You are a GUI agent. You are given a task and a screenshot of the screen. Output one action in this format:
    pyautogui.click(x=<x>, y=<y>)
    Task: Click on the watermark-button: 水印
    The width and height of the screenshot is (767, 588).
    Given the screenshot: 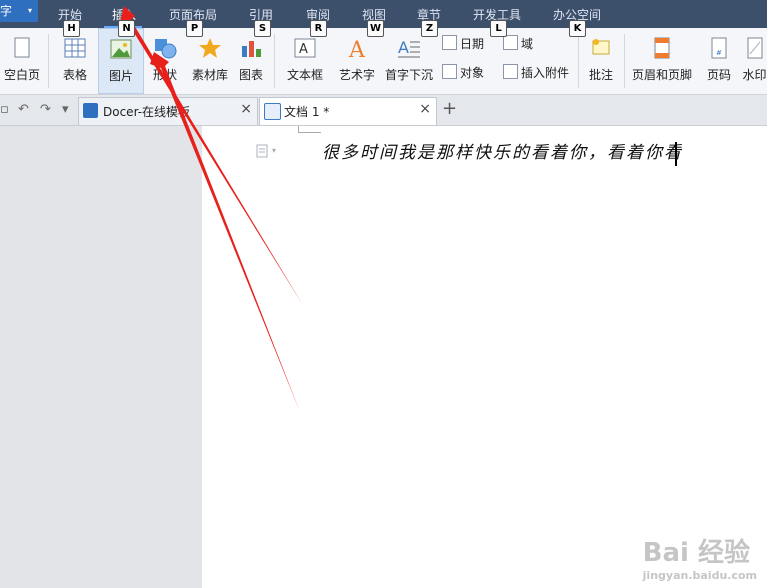 What is the action you would take?
    pyautogui.click(x=754, y=60)
    